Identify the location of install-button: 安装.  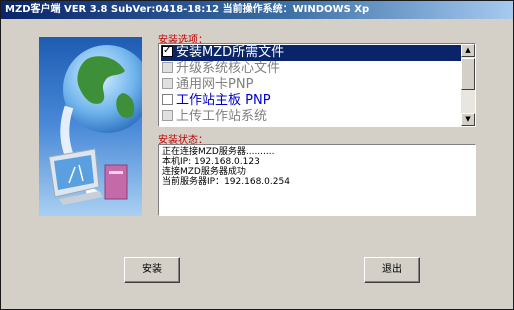
(152, 270).